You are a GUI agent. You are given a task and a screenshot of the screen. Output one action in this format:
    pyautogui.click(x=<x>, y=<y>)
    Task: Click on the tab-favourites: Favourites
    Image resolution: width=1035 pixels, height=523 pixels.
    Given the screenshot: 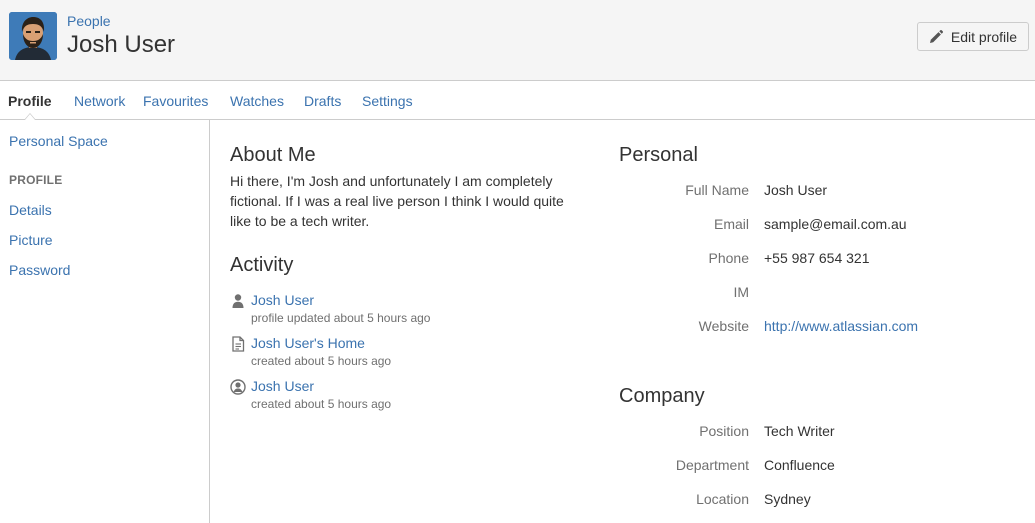 What is the action you would take?
    pyautogui.click(x=175, y=101)
    